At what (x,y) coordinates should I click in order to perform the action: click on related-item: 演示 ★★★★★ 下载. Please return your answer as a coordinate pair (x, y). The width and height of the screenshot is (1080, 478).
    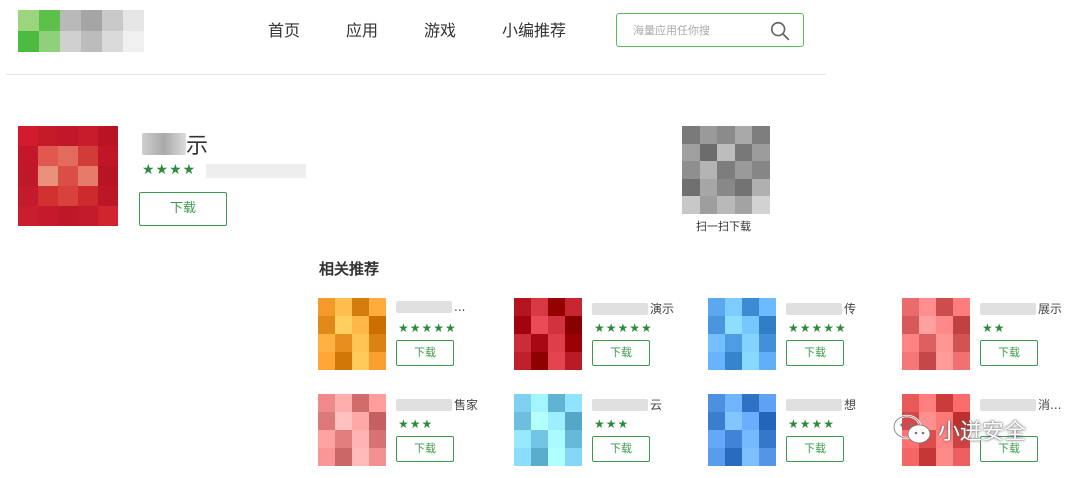
    Looking at the image, I should click on (609, 338).